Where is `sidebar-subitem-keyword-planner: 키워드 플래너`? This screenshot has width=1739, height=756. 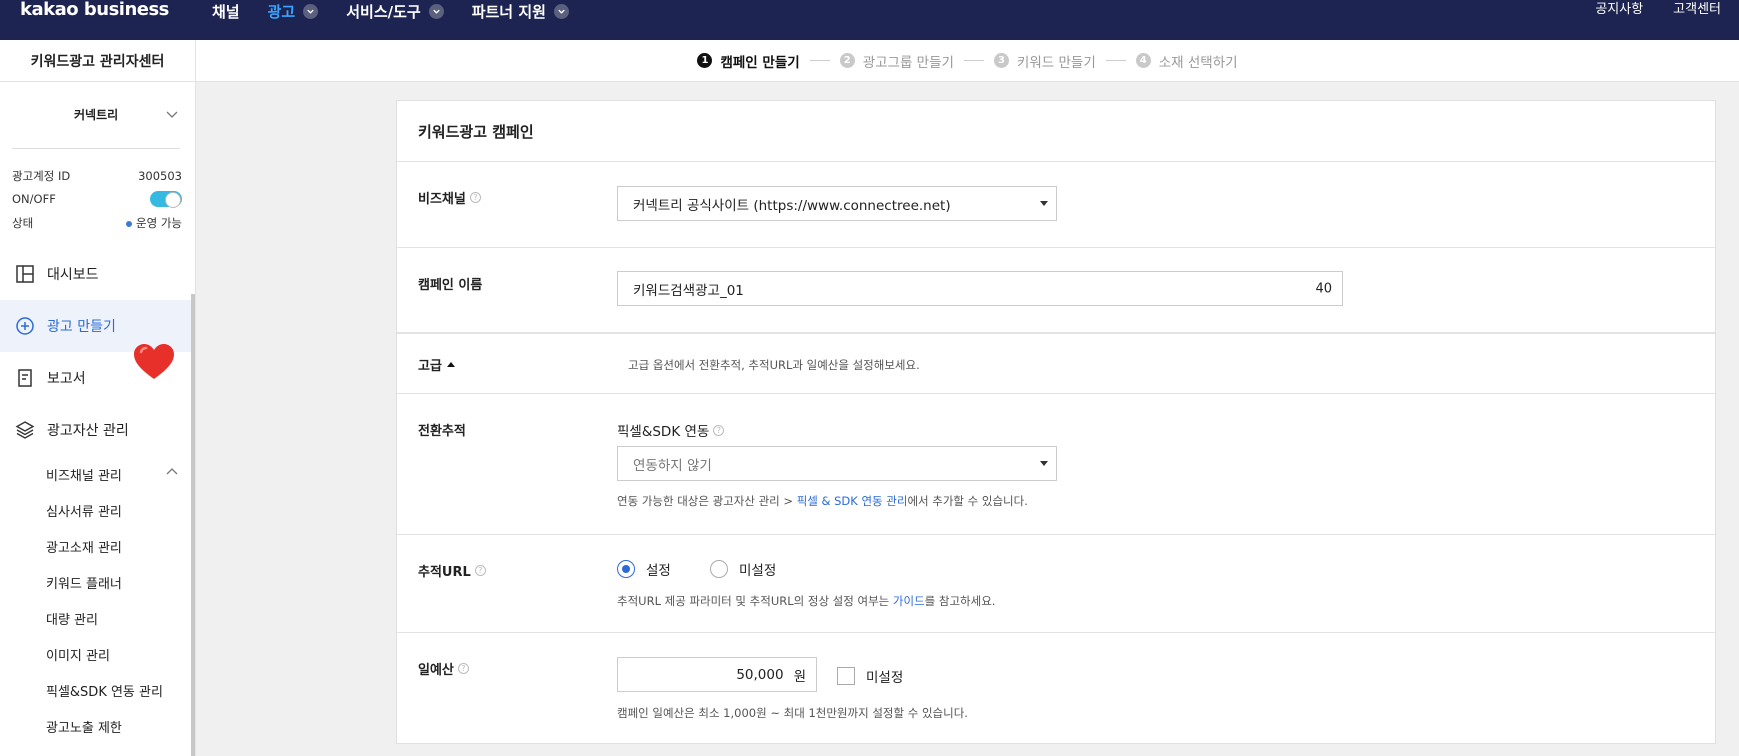 sidebar-subitem-keyword-planner: 키워드 플래너 is located at coordinates (84, 582).